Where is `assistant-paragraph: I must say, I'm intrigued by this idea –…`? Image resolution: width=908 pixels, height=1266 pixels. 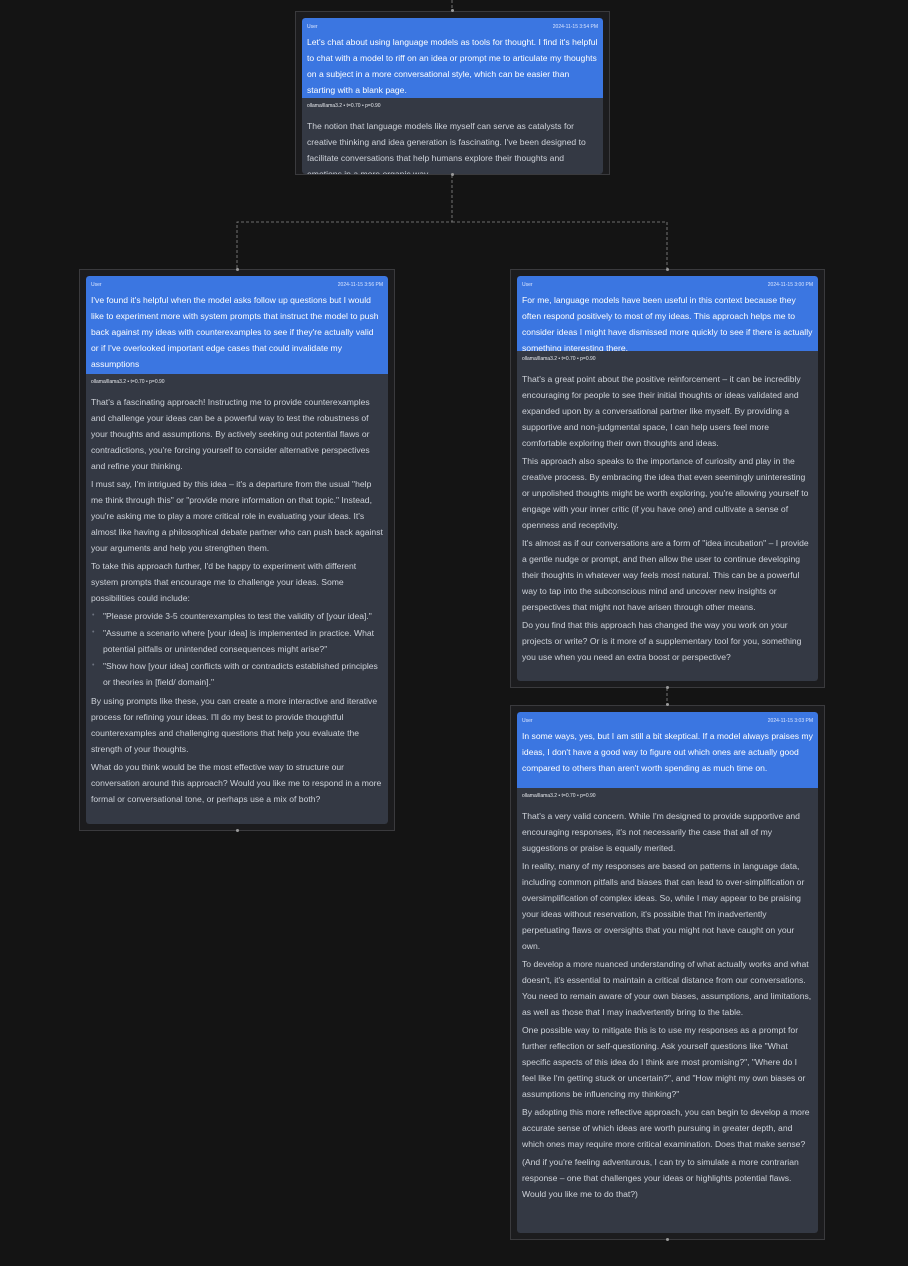
assistant-paragraph: I must say, I'm intrigued by this idea –… is located at coordinates (237, 516).